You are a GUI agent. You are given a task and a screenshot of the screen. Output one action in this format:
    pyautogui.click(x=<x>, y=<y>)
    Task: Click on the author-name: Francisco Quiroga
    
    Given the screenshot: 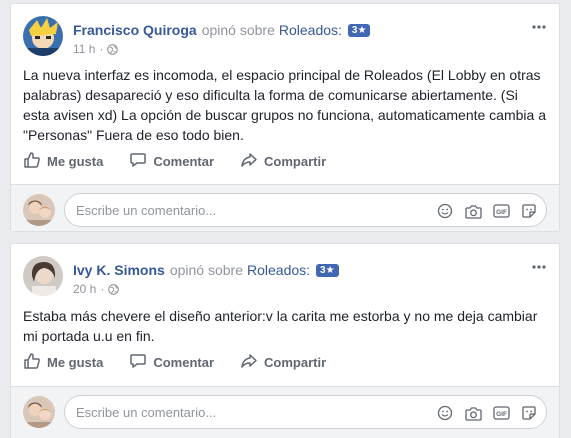 What is the action you would take?
    pyautogui.click(x=135, y=30)
    